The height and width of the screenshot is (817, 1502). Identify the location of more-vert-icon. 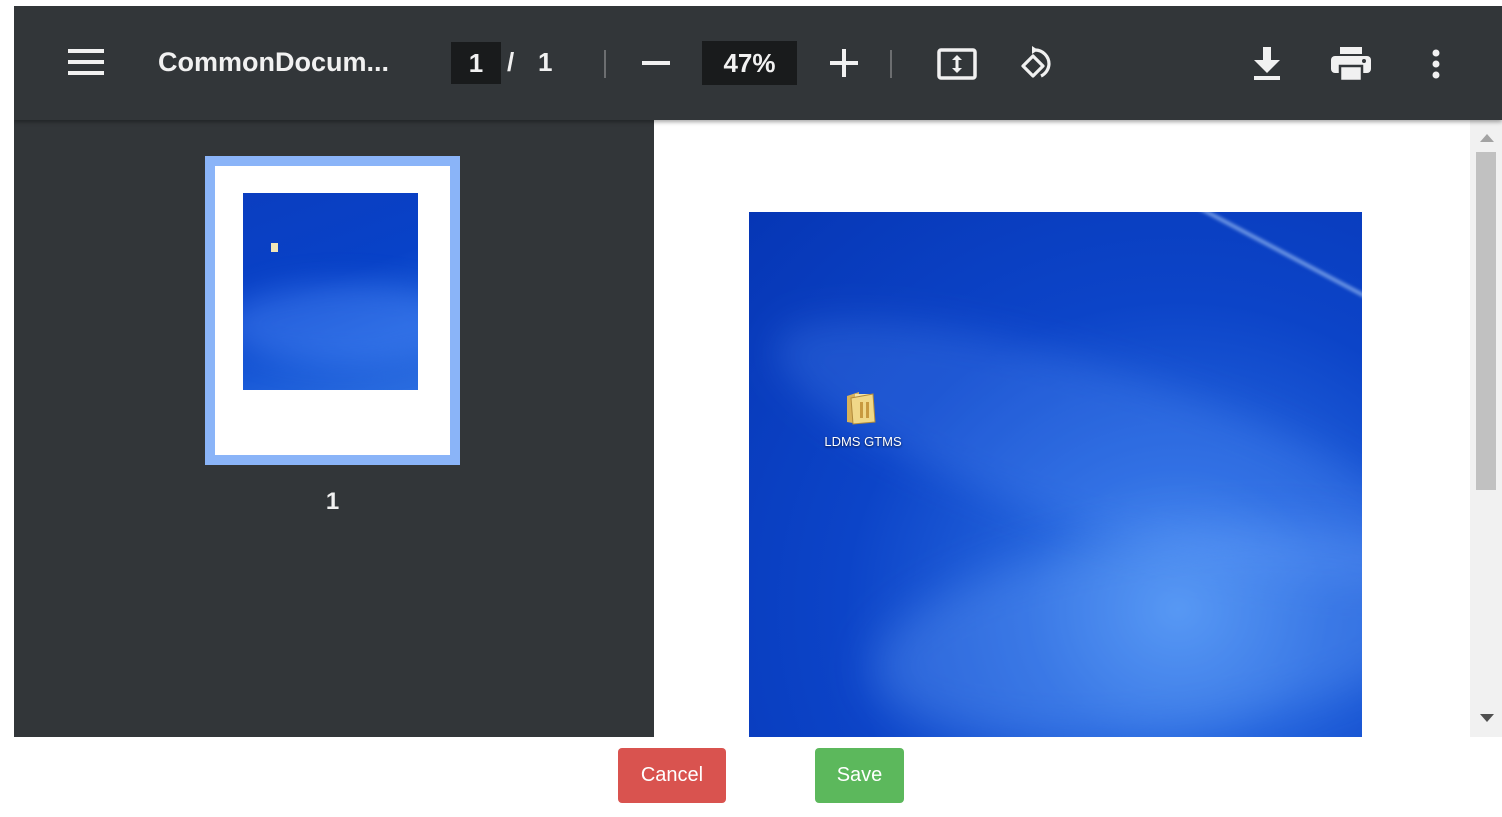
(1436, 64).